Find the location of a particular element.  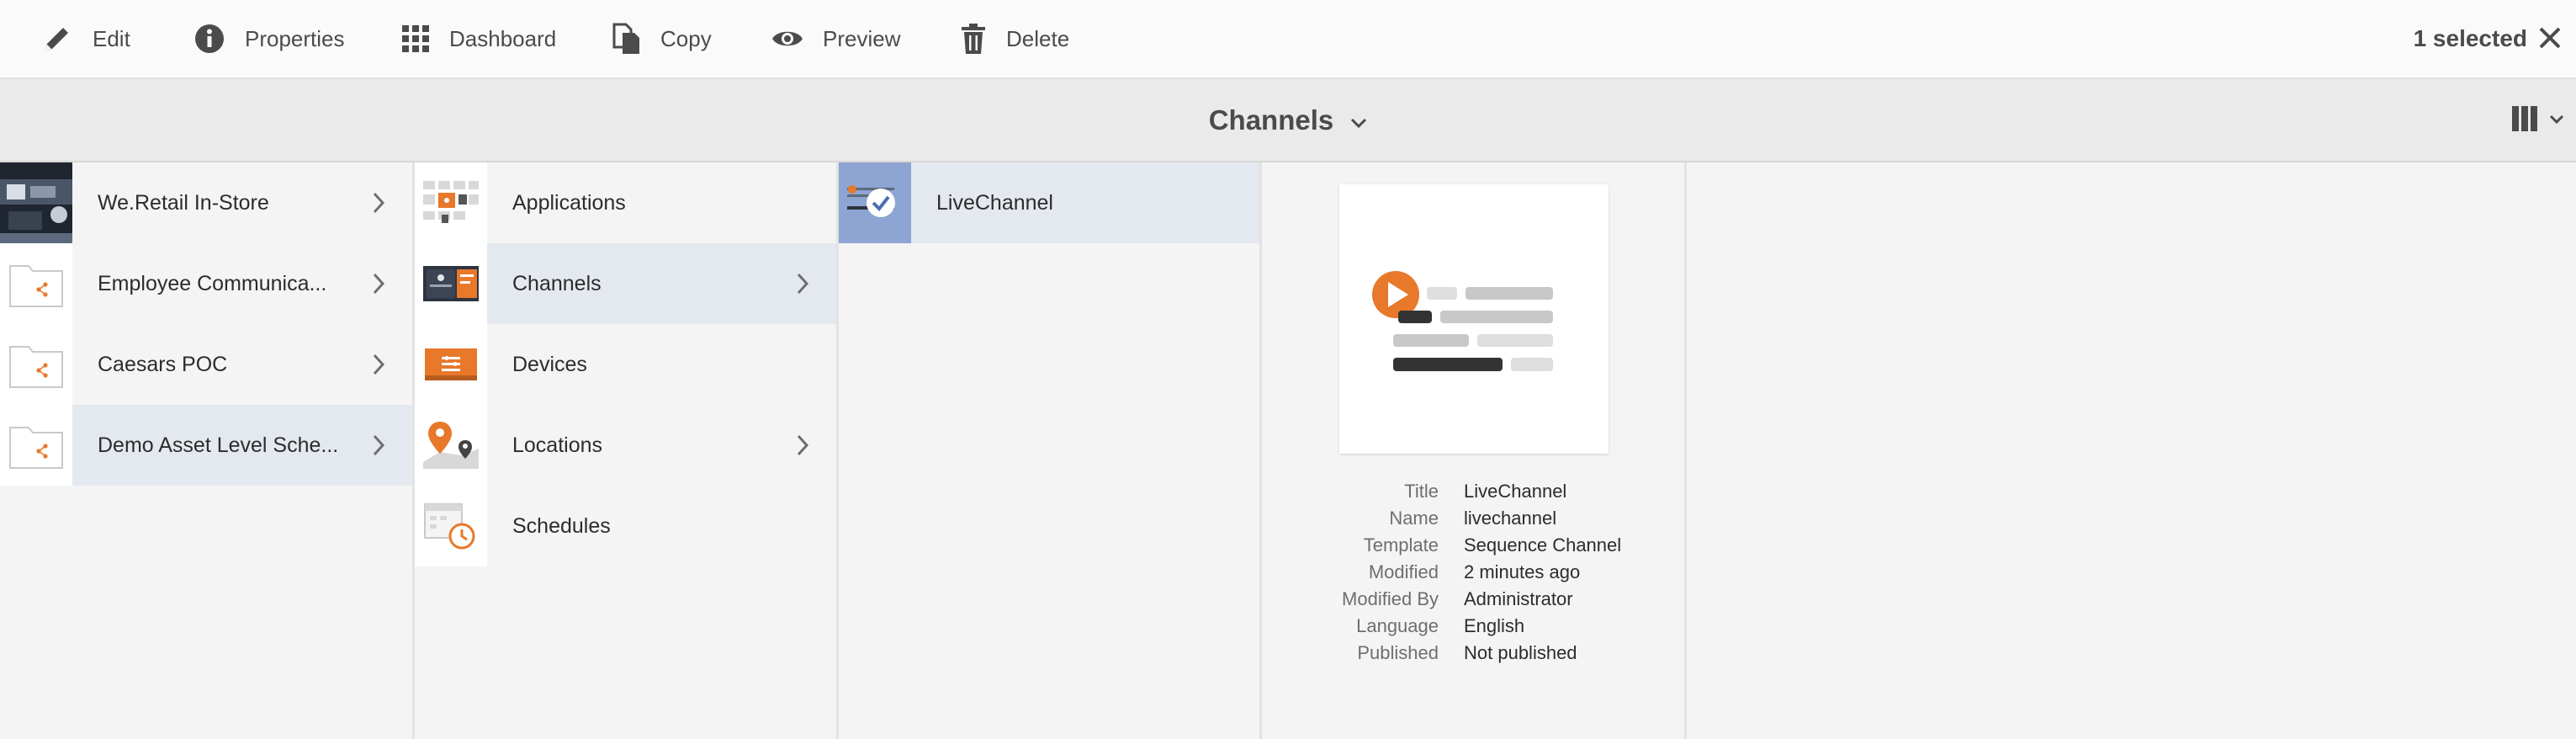

copy-icon is located at coordinates (627, 39).